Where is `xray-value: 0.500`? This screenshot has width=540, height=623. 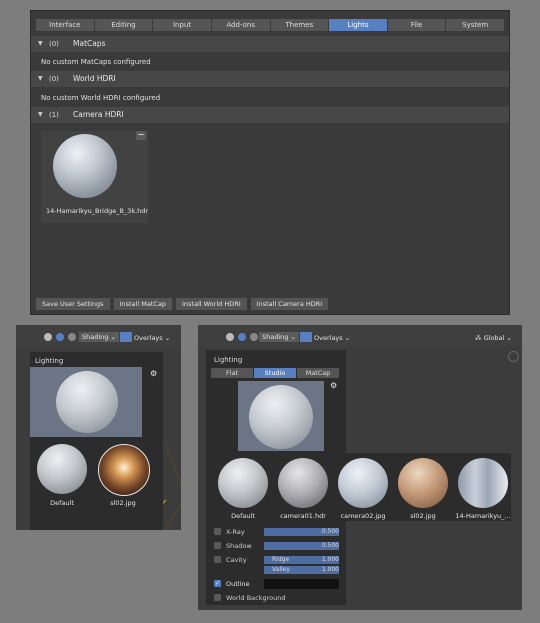
xray-value: 0.500 is located at coordinates (330, 531).